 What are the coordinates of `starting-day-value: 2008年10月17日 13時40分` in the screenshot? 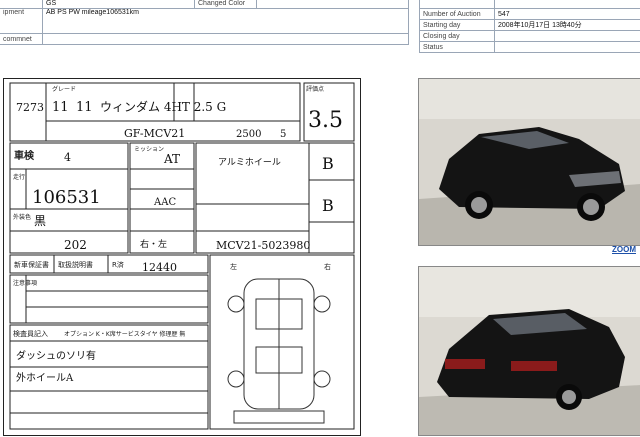 It's located at (567, 25).